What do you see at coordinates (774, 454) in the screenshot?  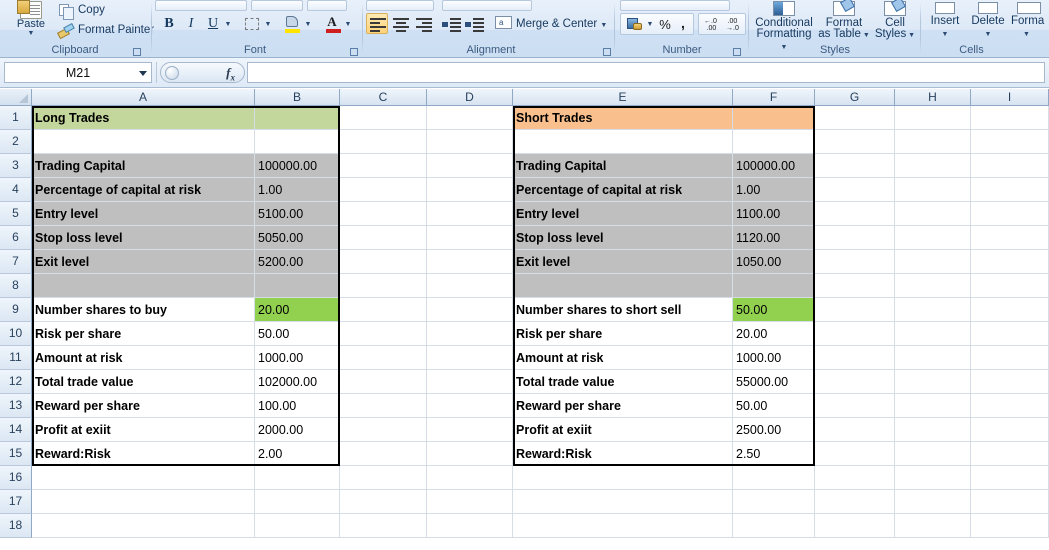 I see `short-trades-output-value: 2.50` at bounding box center [774, 454].